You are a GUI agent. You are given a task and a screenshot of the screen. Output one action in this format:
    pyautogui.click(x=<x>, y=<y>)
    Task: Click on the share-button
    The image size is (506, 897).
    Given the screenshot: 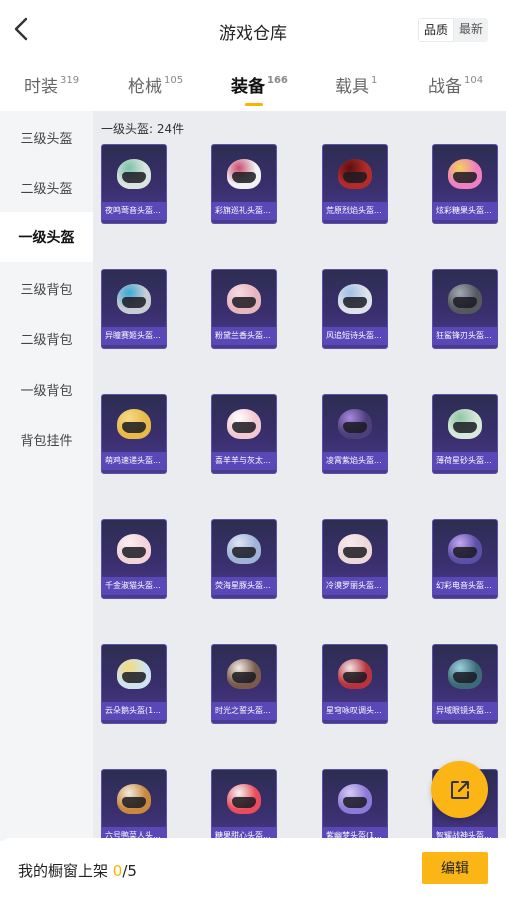 What is the action you would take?
    pyautogui.click(x=459, y=789)
    